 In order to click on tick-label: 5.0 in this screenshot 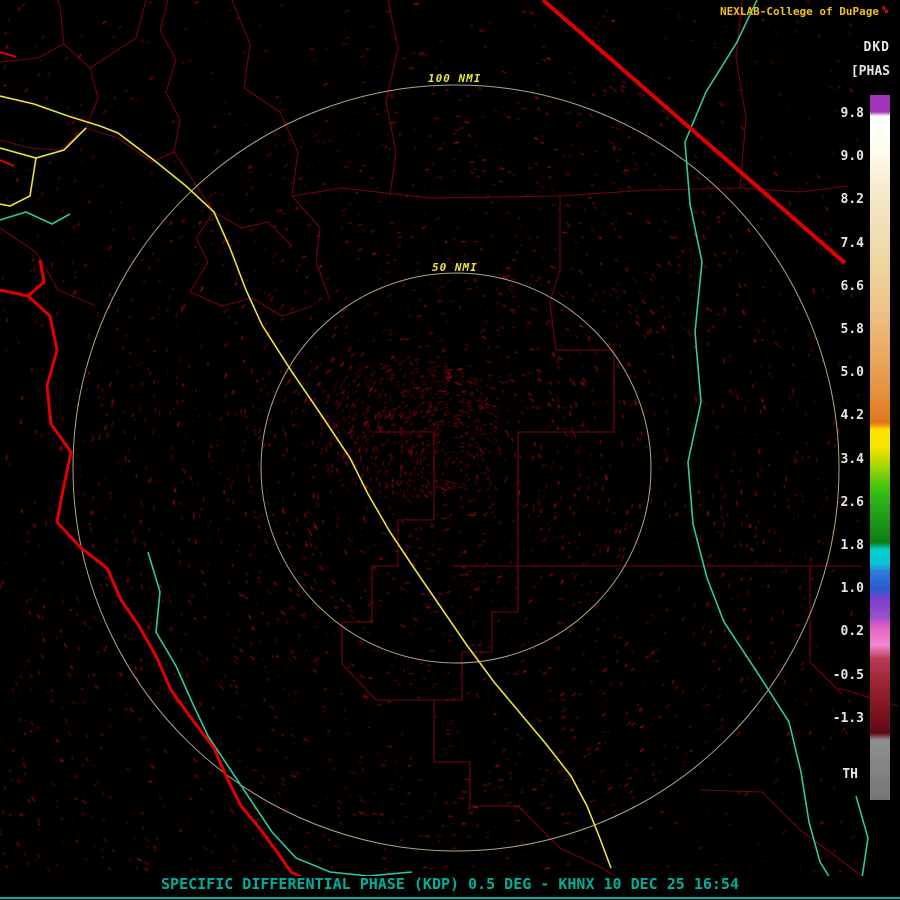, I will do `click(852, 373)`.